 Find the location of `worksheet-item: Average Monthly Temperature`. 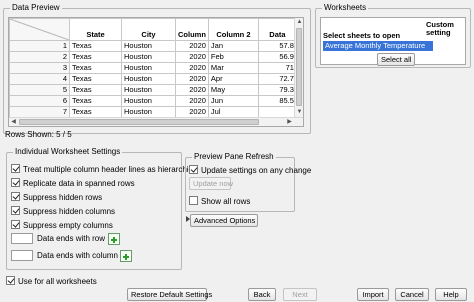

worksheet-item: Average Monthly Temperature is located at coordinates (378, 46).